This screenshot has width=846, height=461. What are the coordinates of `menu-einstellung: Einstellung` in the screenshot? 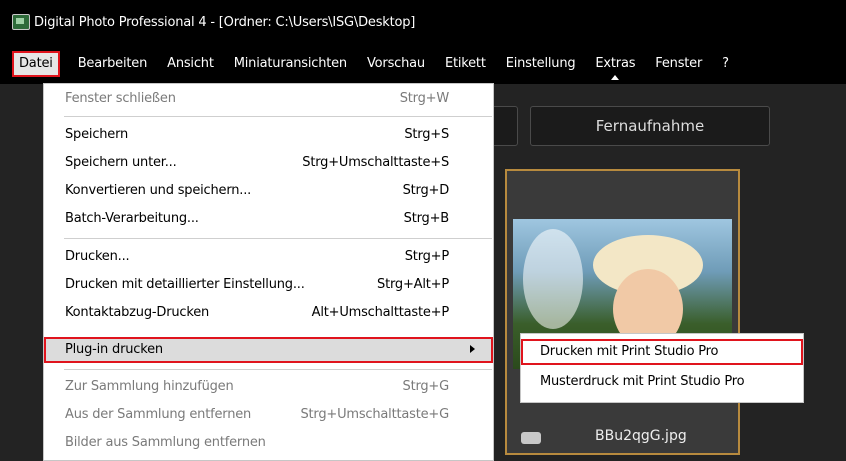 It's located at (541, 64).